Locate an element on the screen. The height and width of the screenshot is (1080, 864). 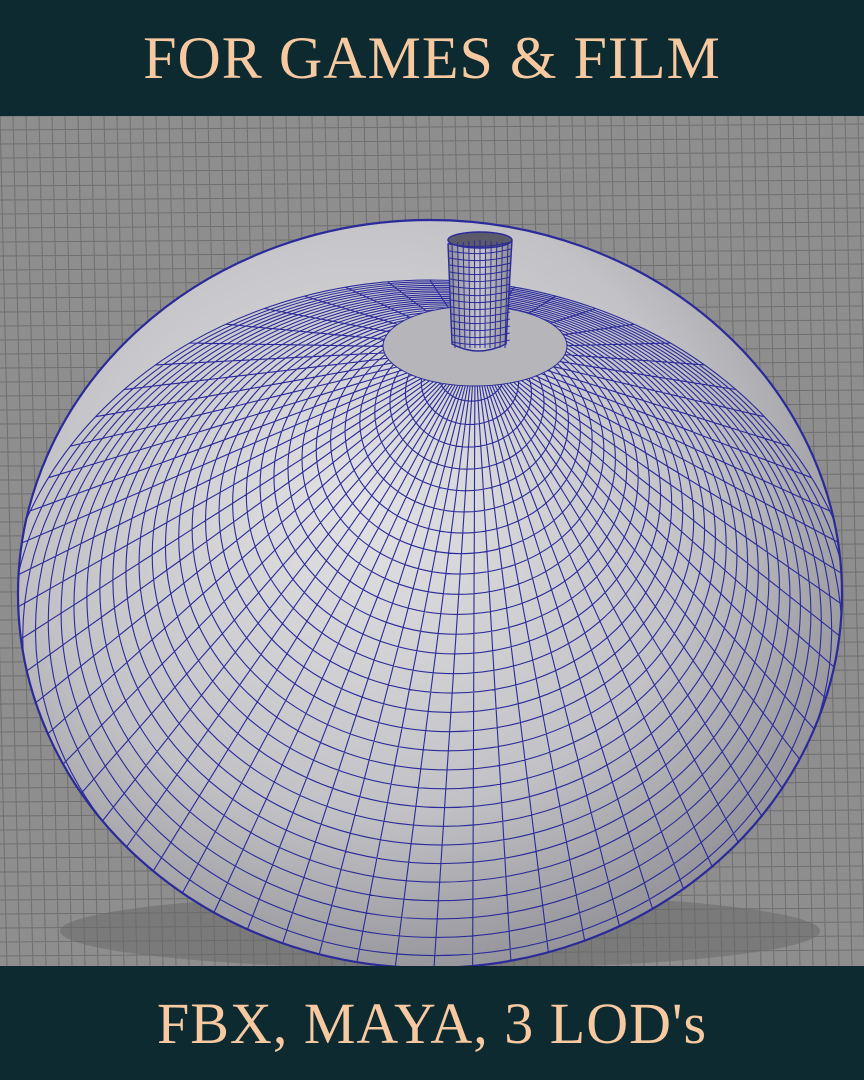
top-banner-text: FOR GAMES & FILM is located at coordinates (432, 57).